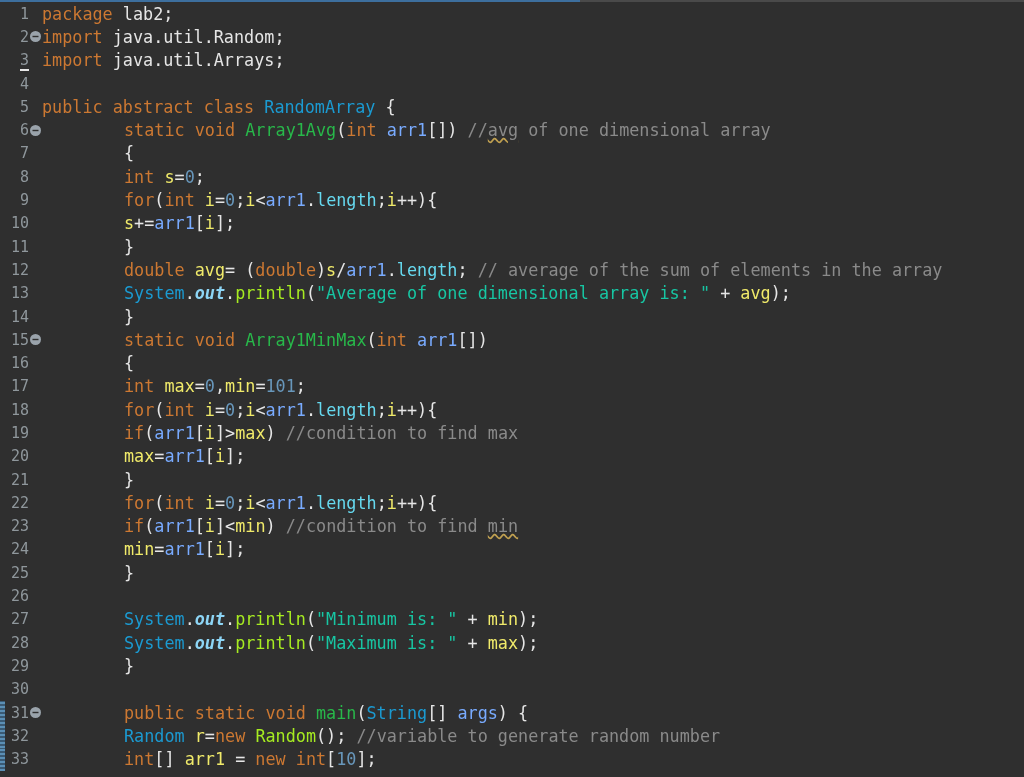  I want to click on line-number: 6, so click(24, 130).